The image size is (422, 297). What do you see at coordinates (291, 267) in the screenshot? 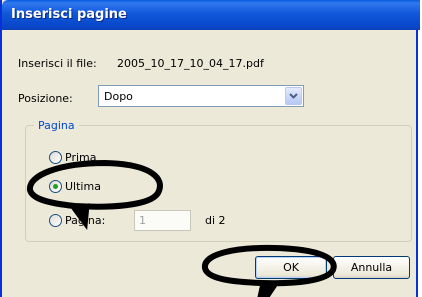
I see `ok-button: OK` at bounding box center [291, 267].